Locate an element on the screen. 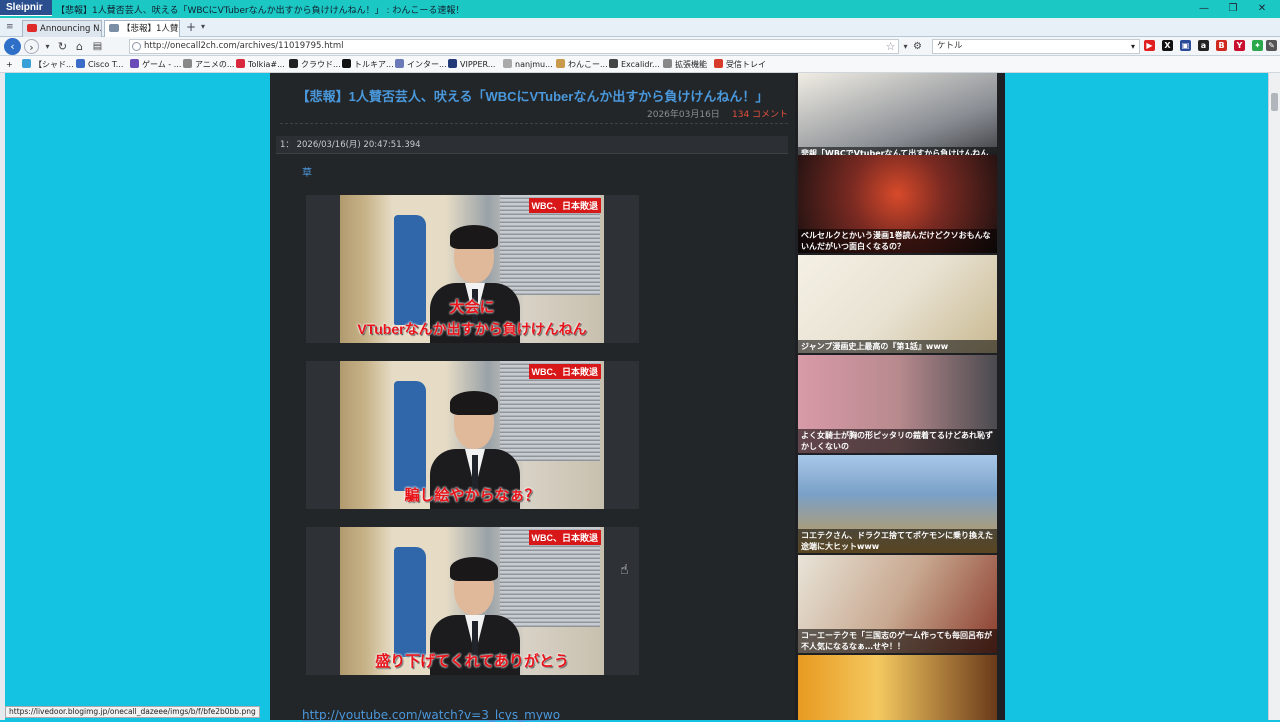 This screenshot has width=1280, height=722. thumbnail-caption-line1: 大会に is located at coordinates (472, 307).